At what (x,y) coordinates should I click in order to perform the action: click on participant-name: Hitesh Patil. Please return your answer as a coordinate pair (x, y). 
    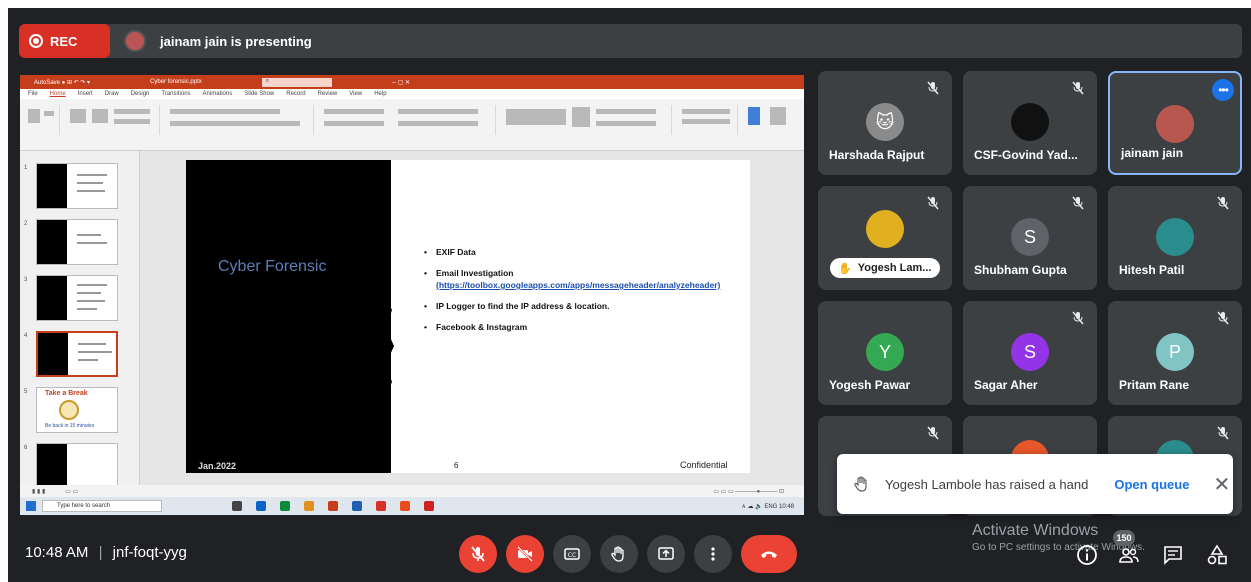
    Looking at the image, I should click on (1152, 270).